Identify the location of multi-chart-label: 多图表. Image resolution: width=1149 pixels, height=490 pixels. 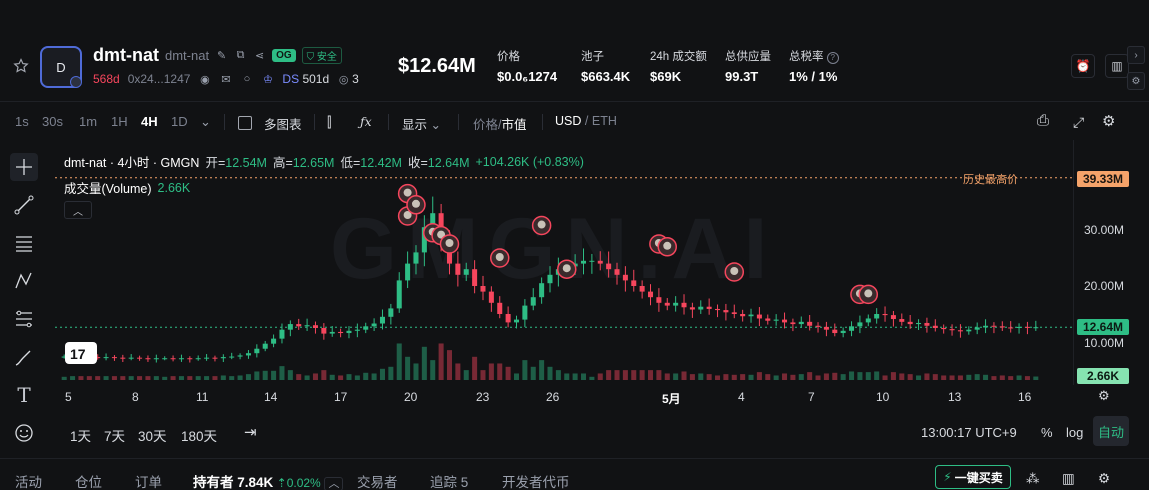
(283, 123).